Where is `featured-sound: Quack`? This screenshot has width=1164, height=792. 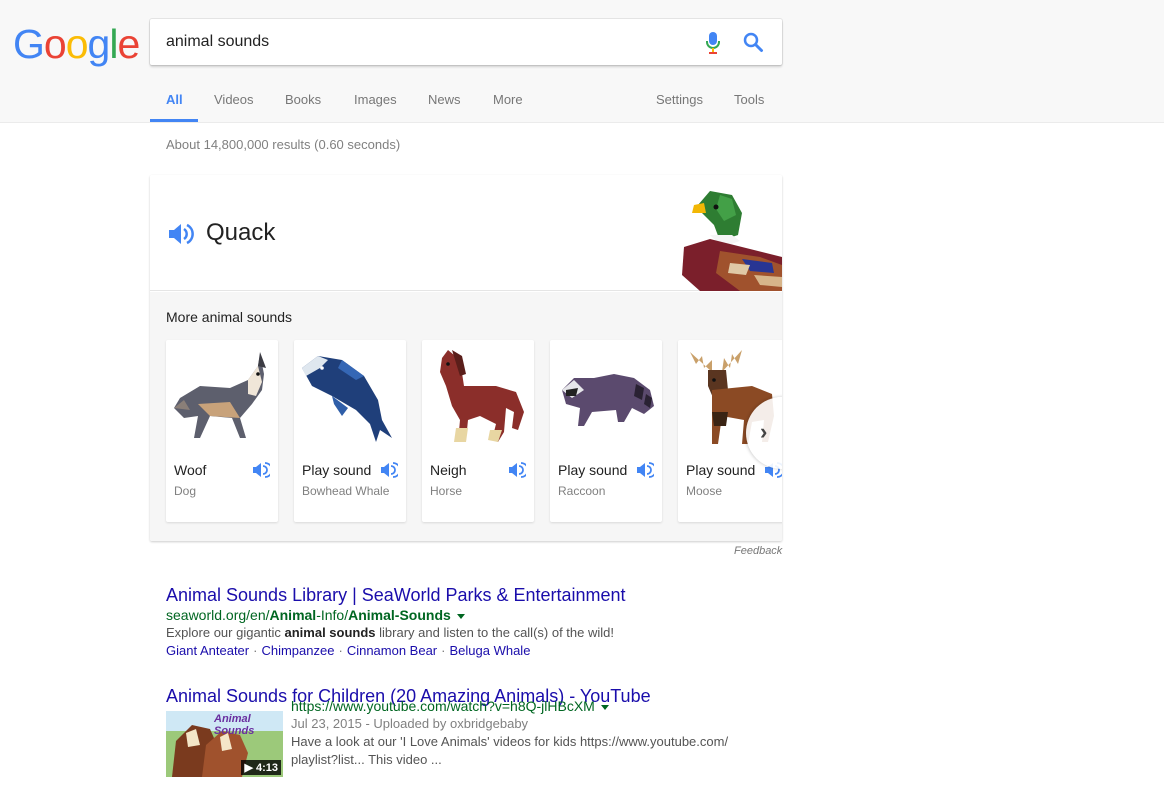
featured-sound: Quack is located at coordinates (466, 233).